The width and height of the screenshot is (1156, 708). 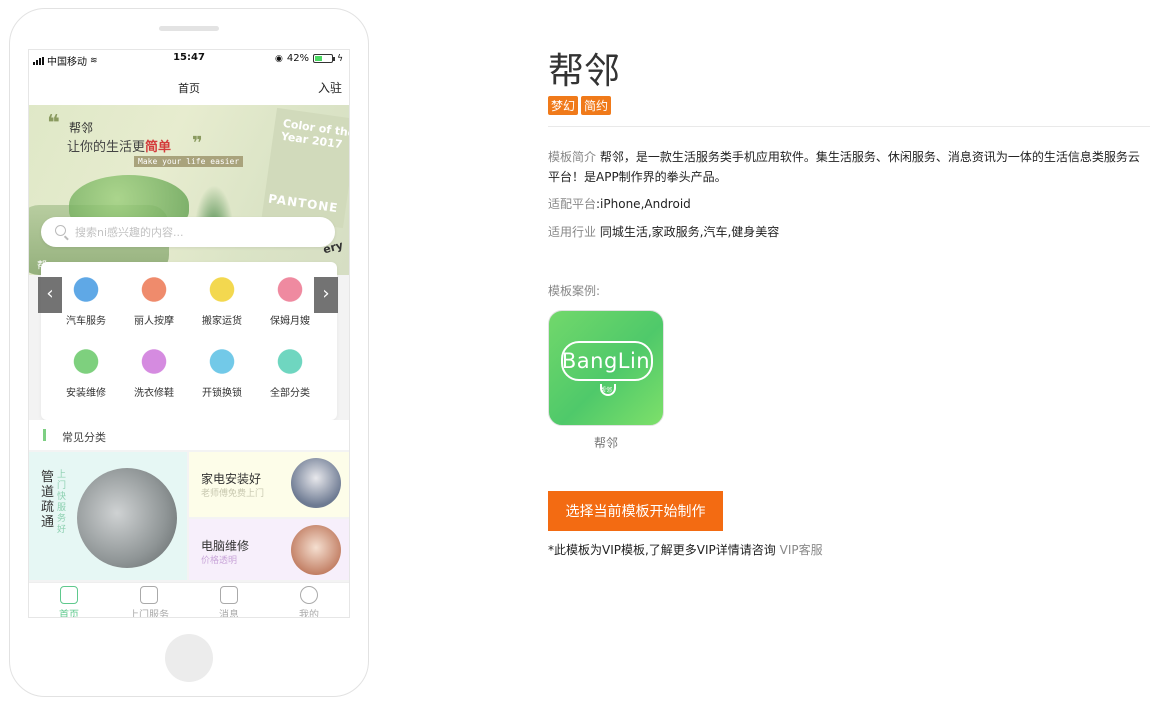 I want to click on tab-label: 消息, so click(x=229, y=614).